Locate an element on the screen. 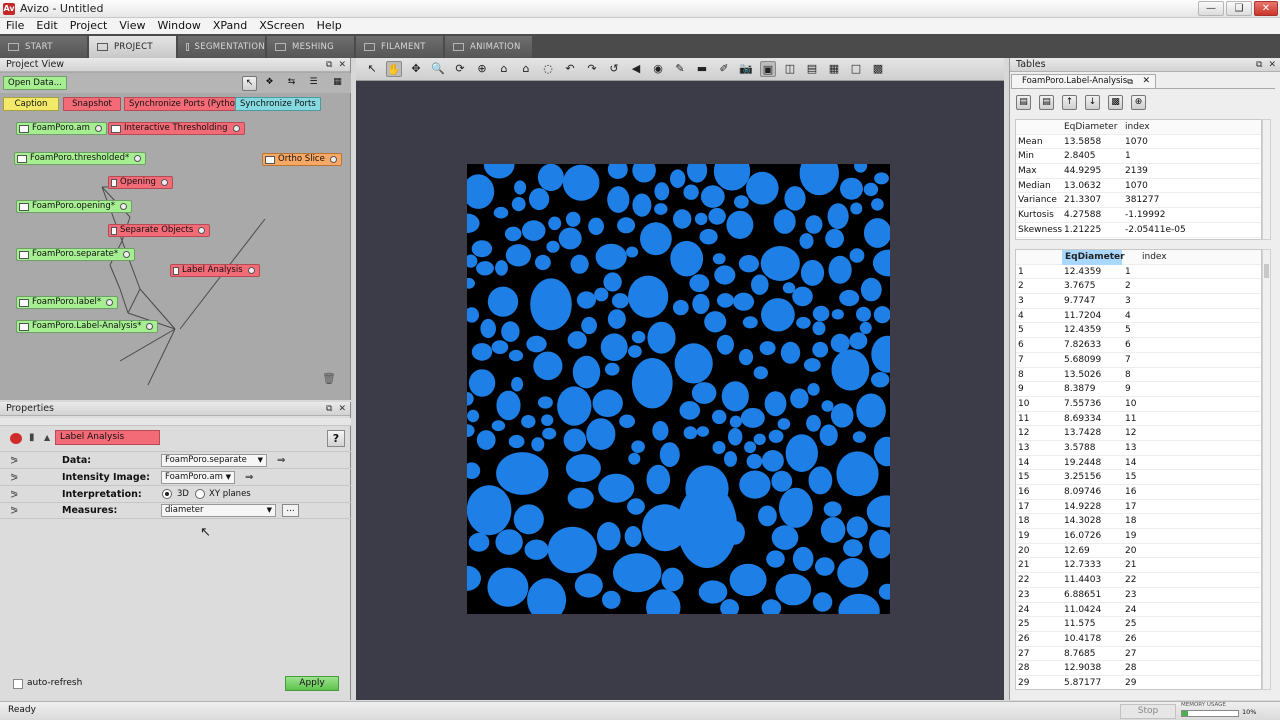  tab-project: PROJECT is located at coordinates (132, 47).